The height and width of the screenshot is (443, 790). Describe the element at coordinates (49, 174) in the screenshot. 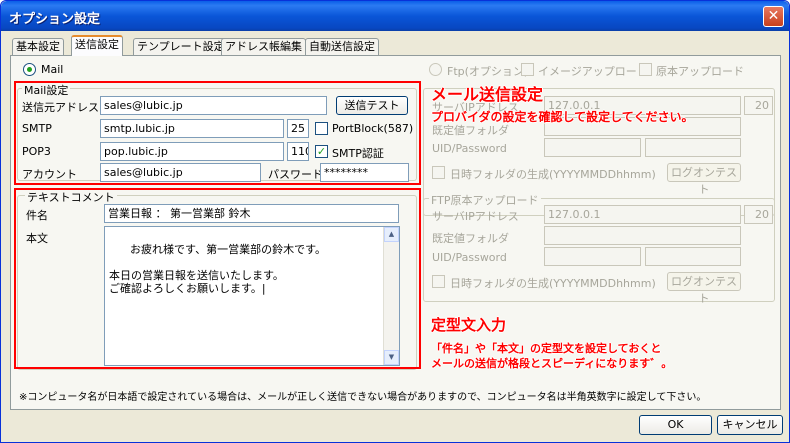

I see `account-label: アカウント` at that location.